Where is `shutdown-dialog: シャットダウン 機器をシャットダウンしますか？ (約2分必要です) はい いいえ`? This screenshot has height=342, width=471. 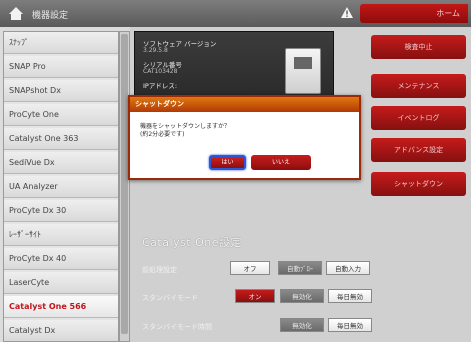
shutdown-dialog: シャットダウン 機器をシャットダウンしますか？ (約2分必要です) はい いいえ is located at coordinates (244, 137).